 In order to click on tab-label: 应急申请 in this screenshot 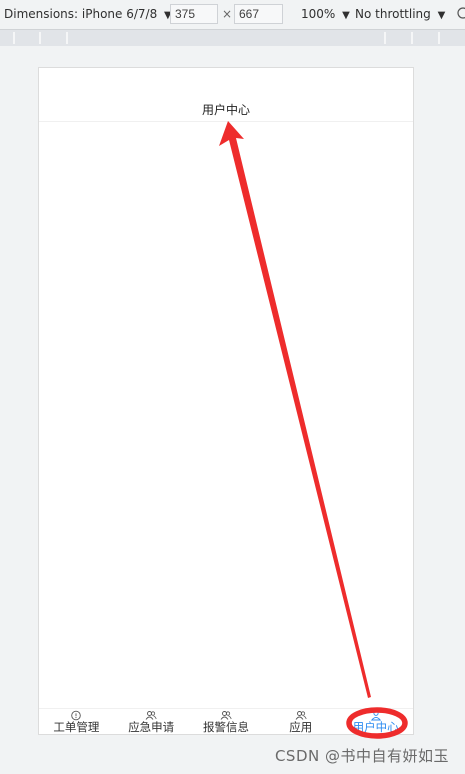, I will do `click(151, 727)`.